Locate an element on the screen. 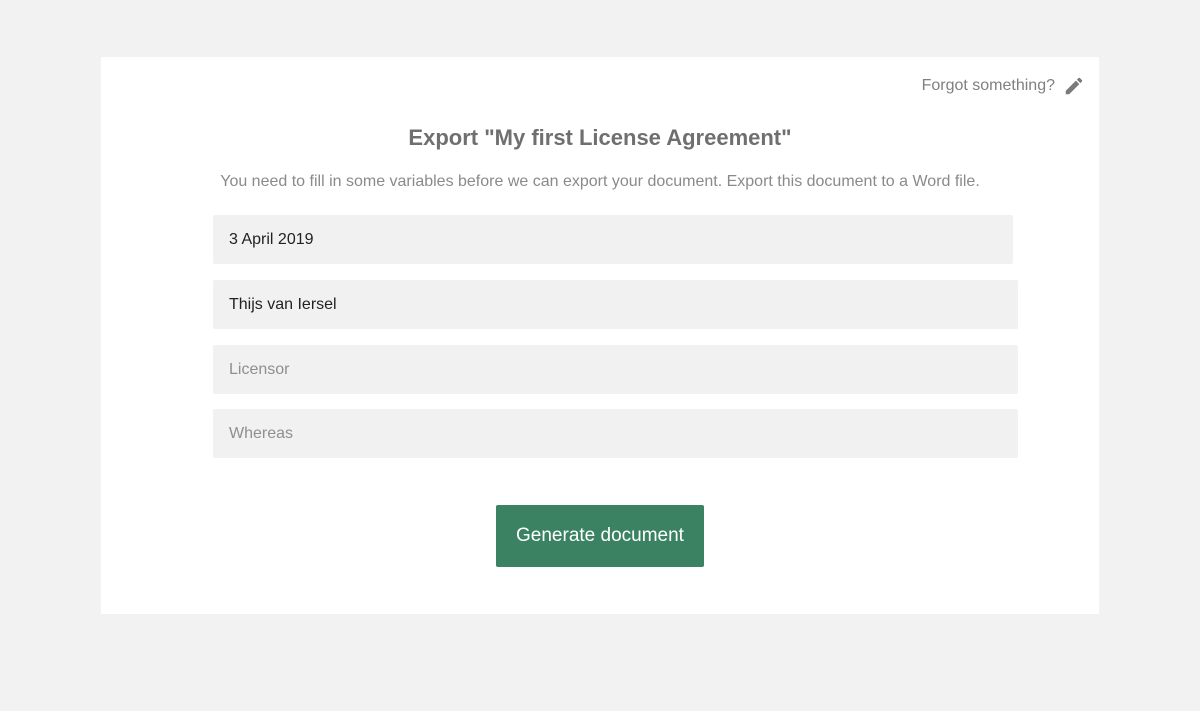 Image resolution: width=1200 pixels, height=711 pixels. forgot-something-label: Forgot something? is located at coordinates (988, 85).